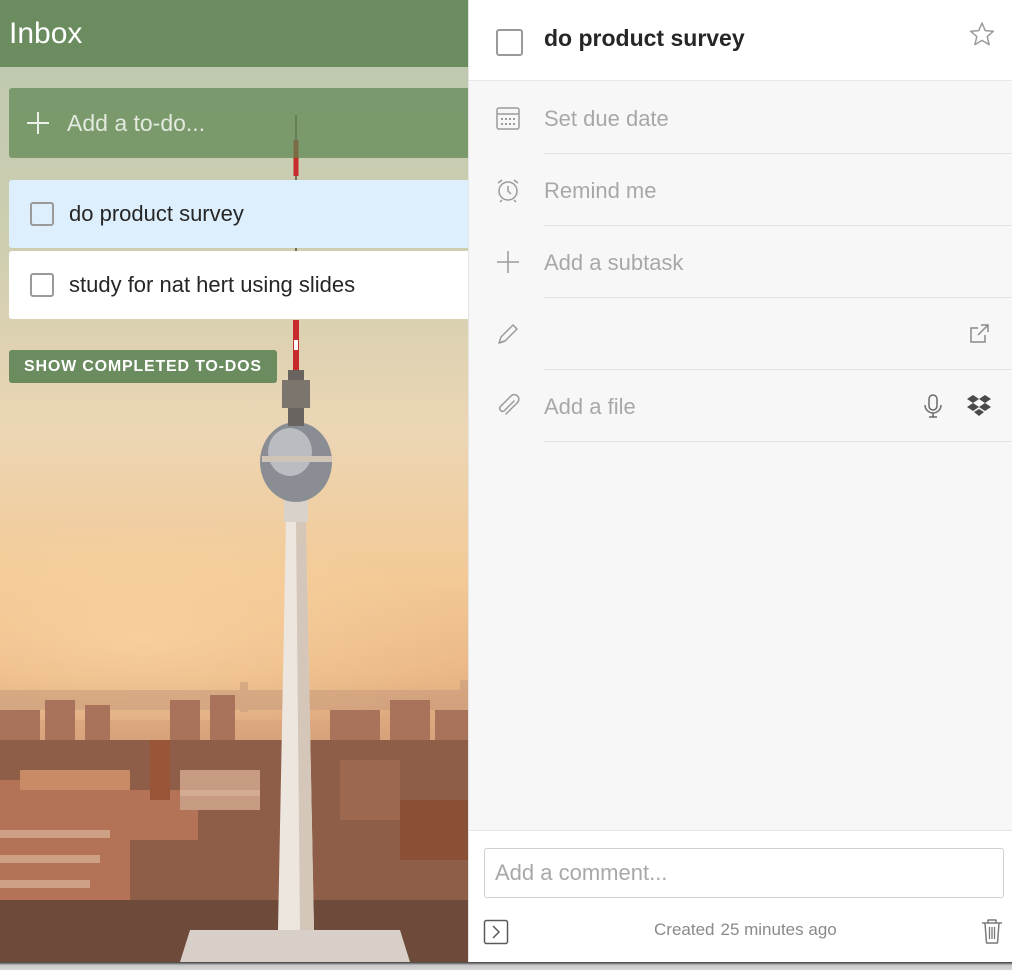 This screenshot has width=1012, height=970. What do you see at coordinates (992, 931) in the screenshot?
I see `trash-icon` at bounding box center [992, 931].